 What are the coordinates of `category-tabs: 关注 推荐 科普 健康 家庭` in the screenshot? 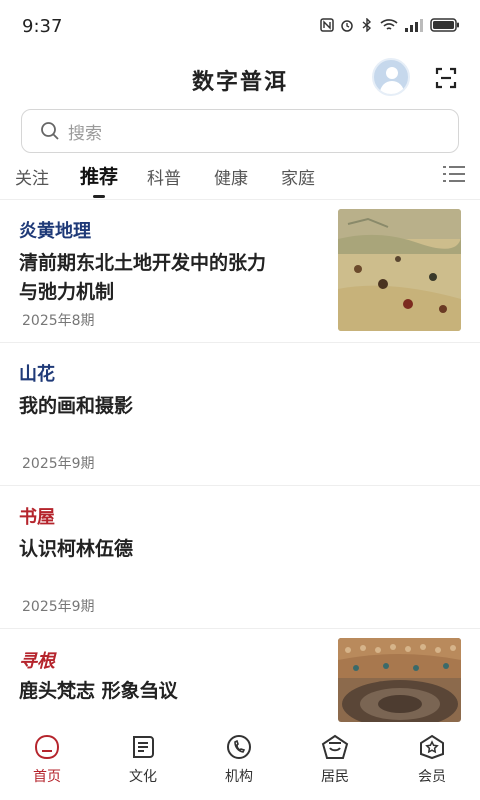 It's located at (240, 180).